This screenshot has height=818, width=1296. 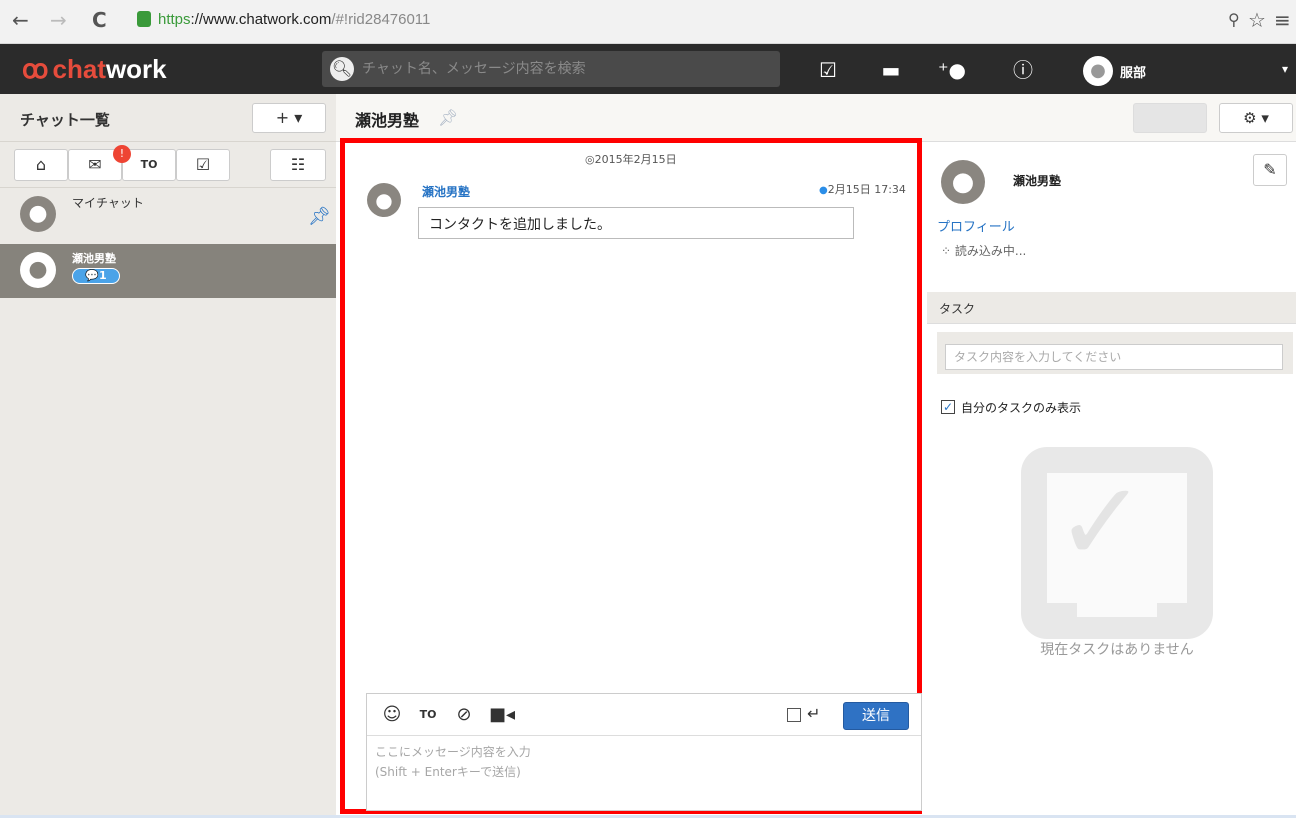 What do you see at coordinates (20, 20) in the screenshot?
I see `back-button: ←` at bounding box center [20, 20].